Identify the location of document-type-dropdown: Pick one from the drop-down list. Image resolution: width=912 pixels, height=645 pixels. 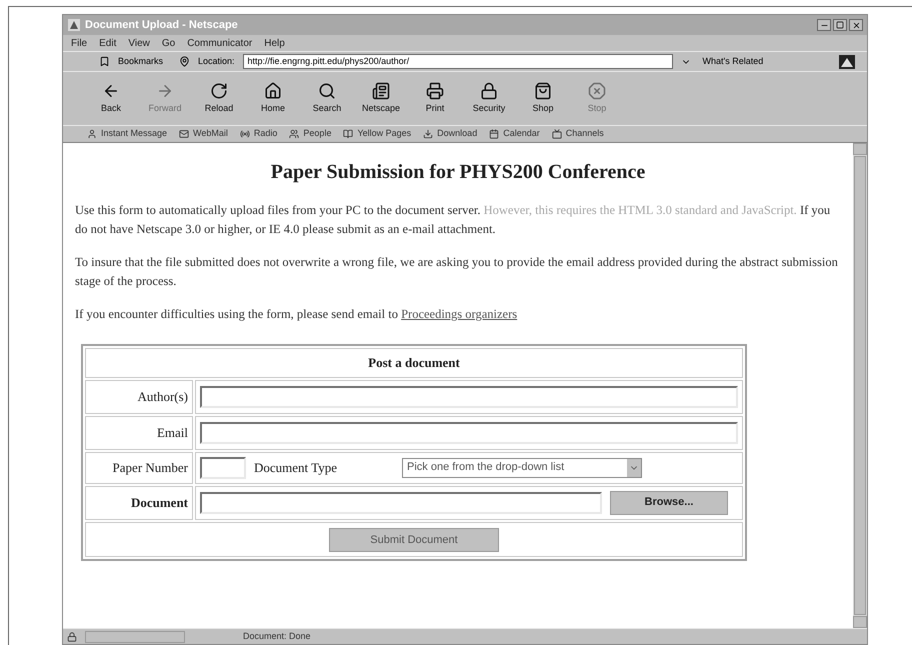
(522, 468).